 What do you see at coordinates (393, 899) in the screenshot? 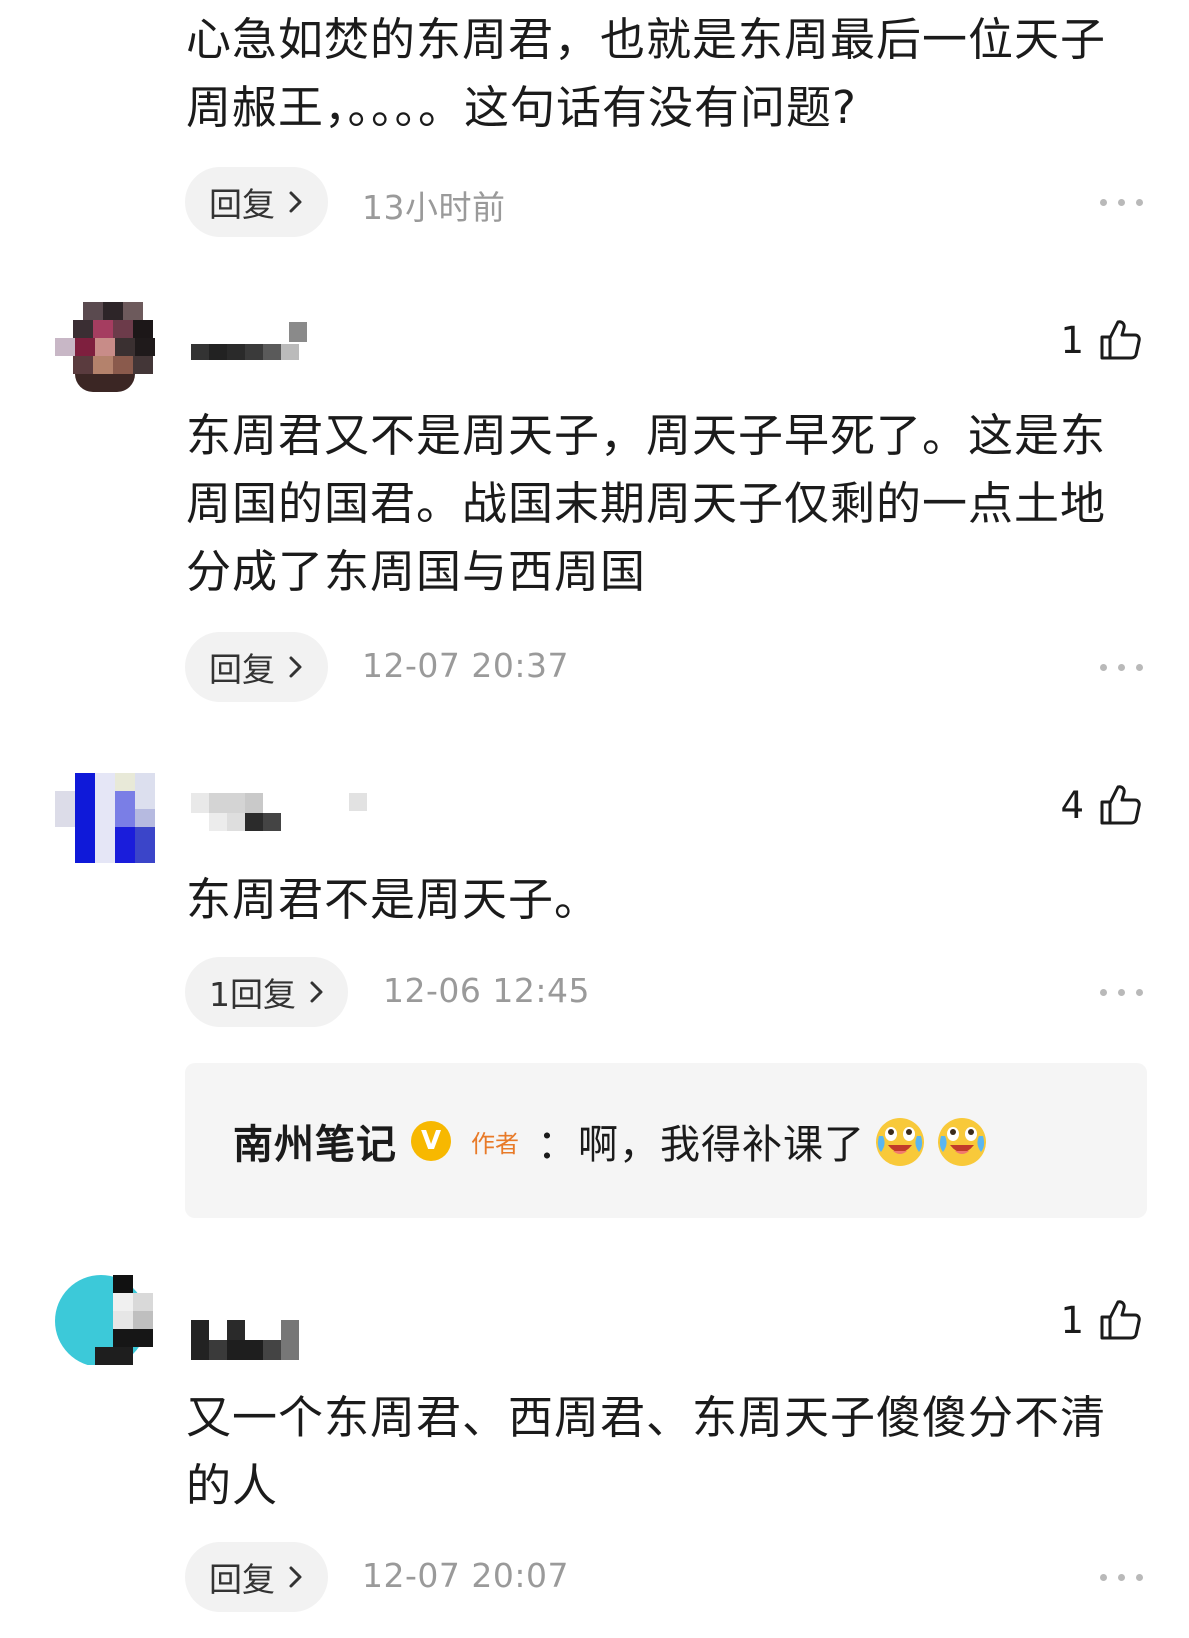
I see `comment-text: 东周君不是周天子。` at bounding box center [393, 899].